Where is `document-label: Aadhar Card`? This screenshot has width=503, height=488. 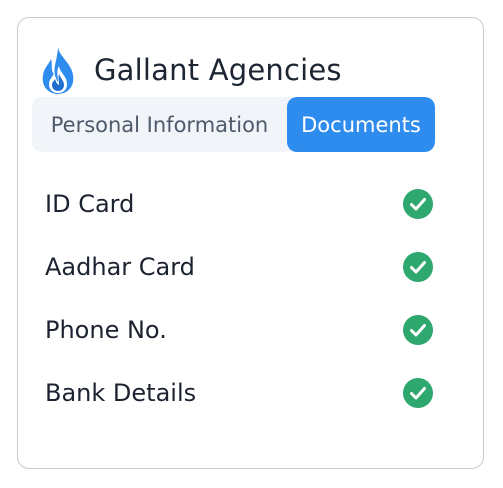
document-label: Aadhar Card is located at coordinates (120, 266).